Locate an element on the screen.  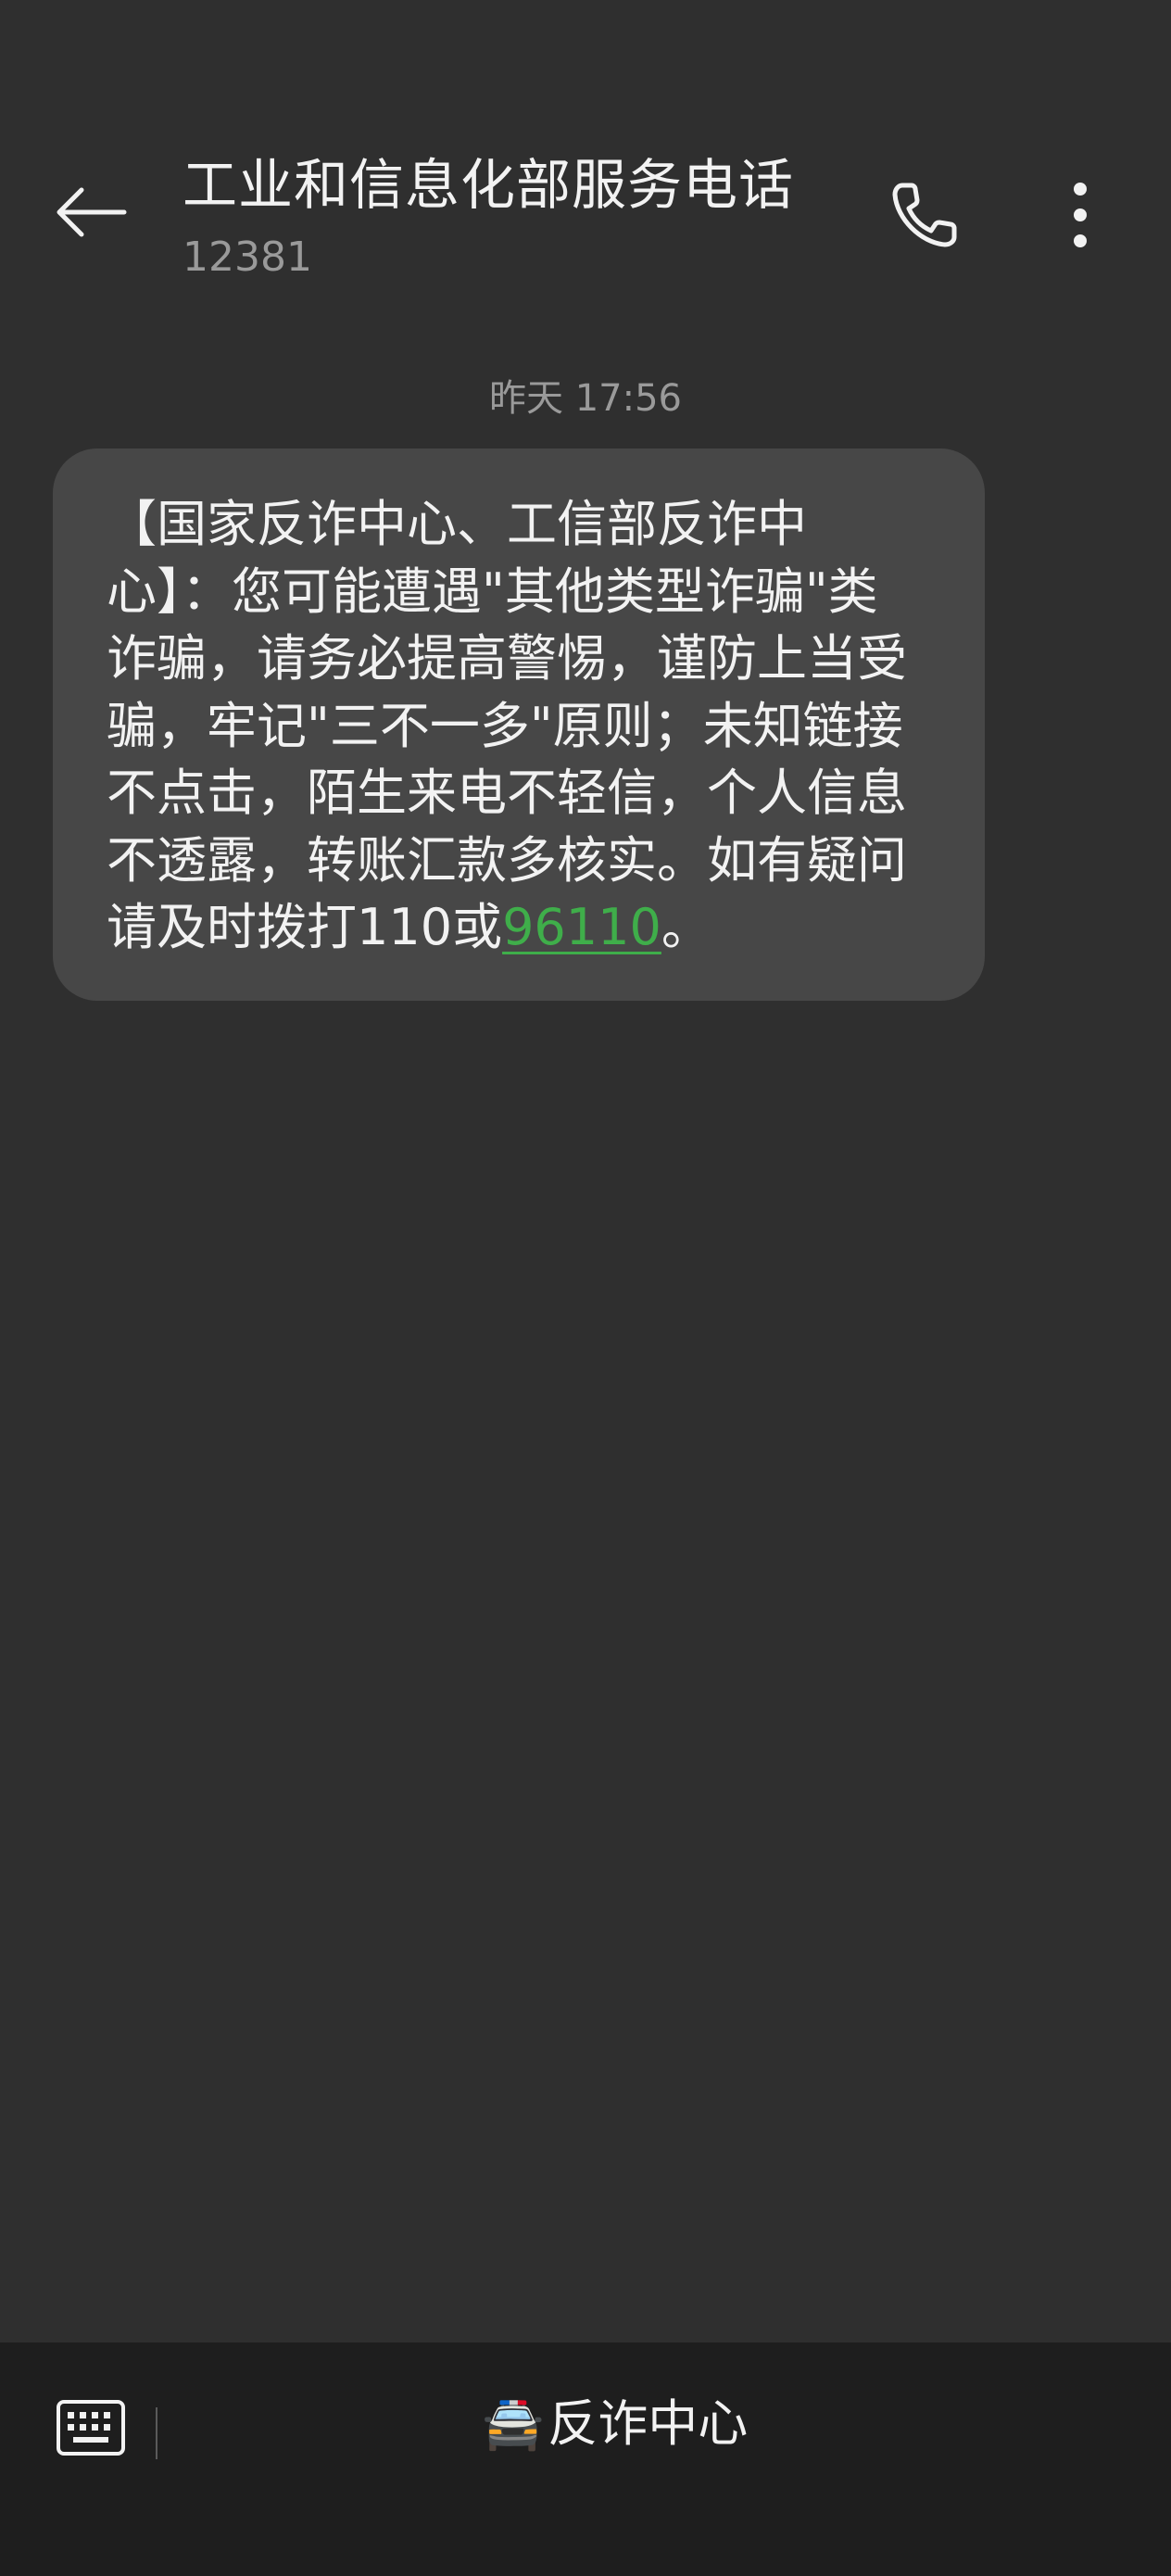
message-line: 诈骗，请务必提高警惕，谨防上当受 is located at coordinates (507, 658).